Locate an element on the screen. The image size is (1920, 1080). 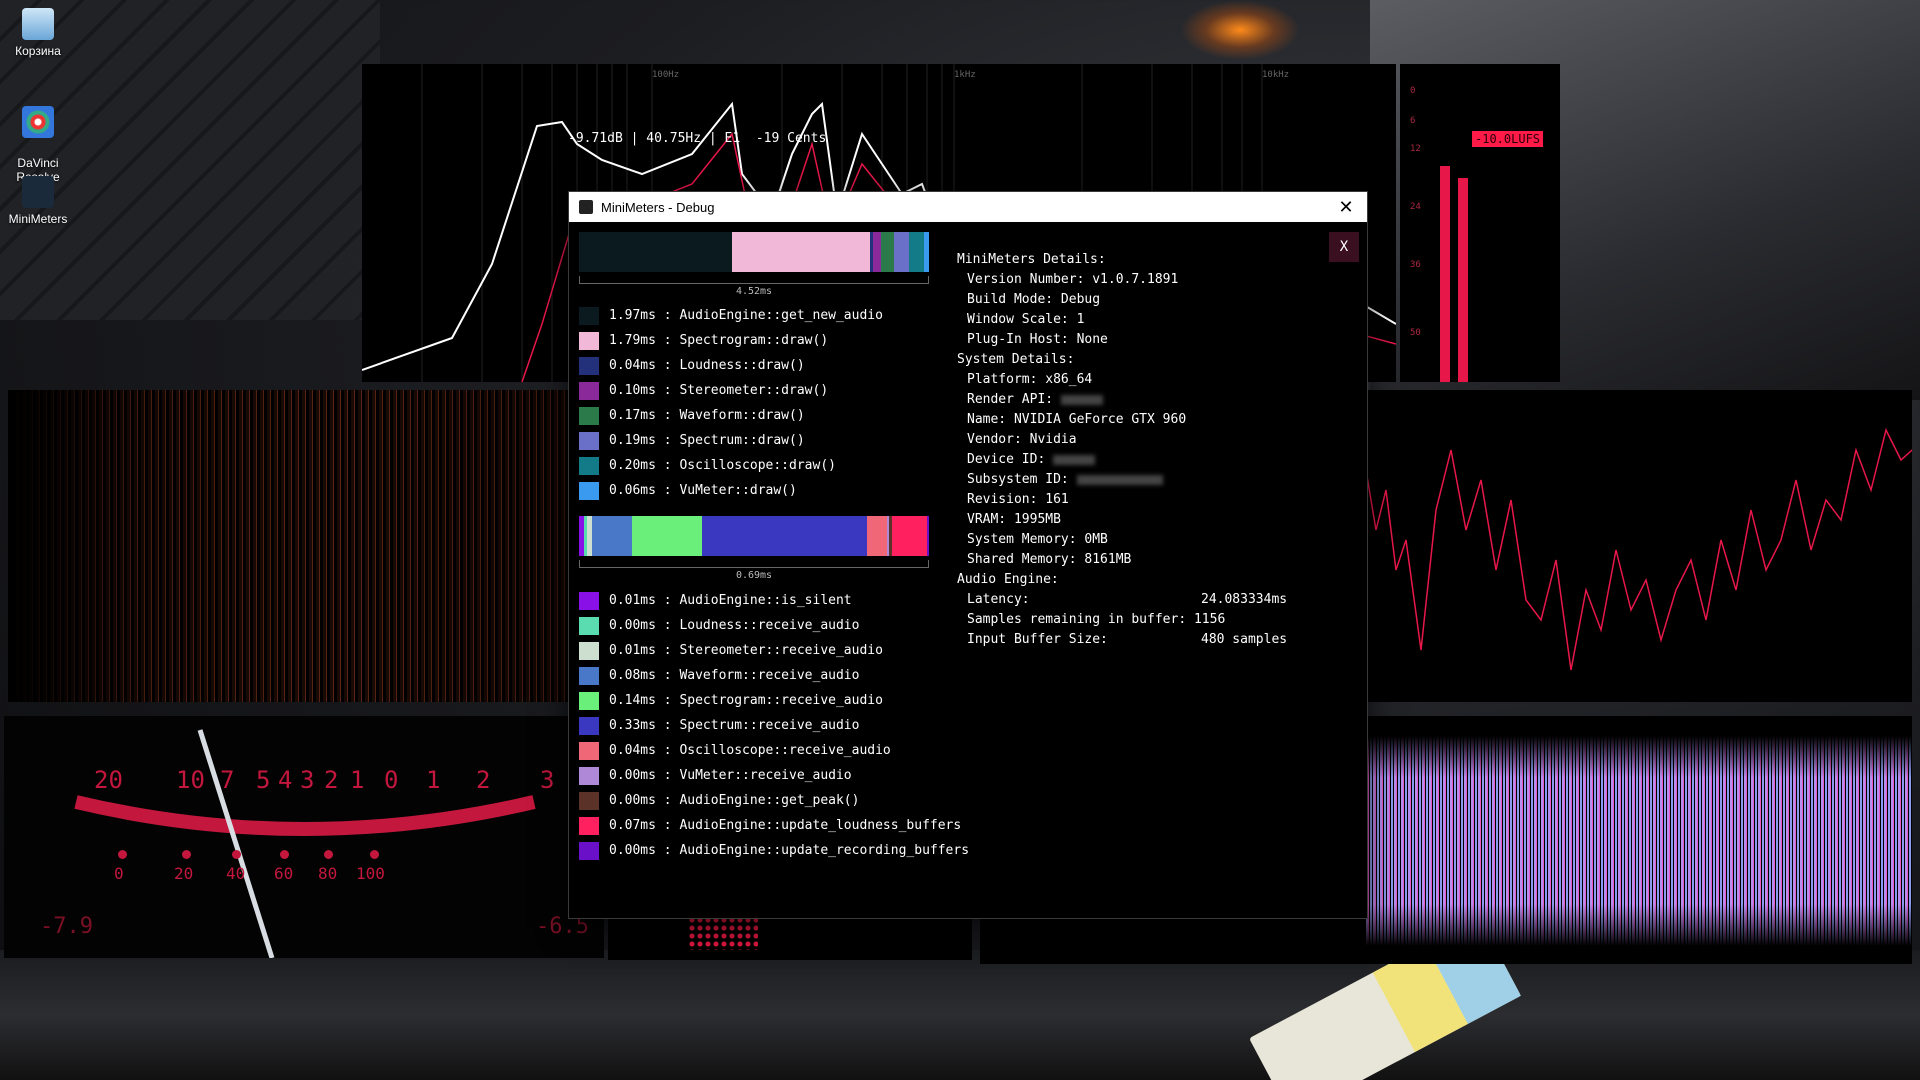
debug-window-titlebar: MiniMeters - Debug ✕ is located at coordinates (968, 207).